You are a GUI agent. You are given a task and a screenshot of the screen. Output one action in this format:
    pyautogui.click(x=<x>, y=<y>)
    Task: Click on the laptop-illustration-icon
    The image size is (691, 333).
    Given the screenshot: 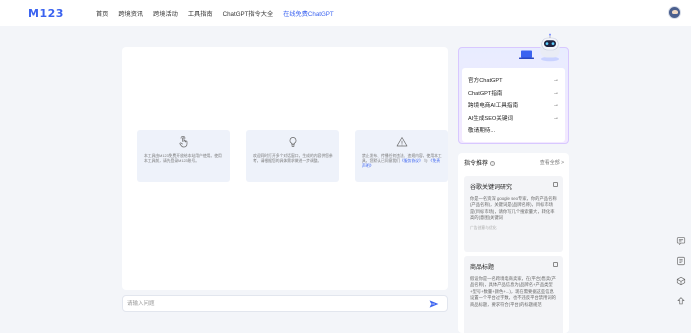 What is the action you would take?
    pyautogui.click(x=526, y=54)
    